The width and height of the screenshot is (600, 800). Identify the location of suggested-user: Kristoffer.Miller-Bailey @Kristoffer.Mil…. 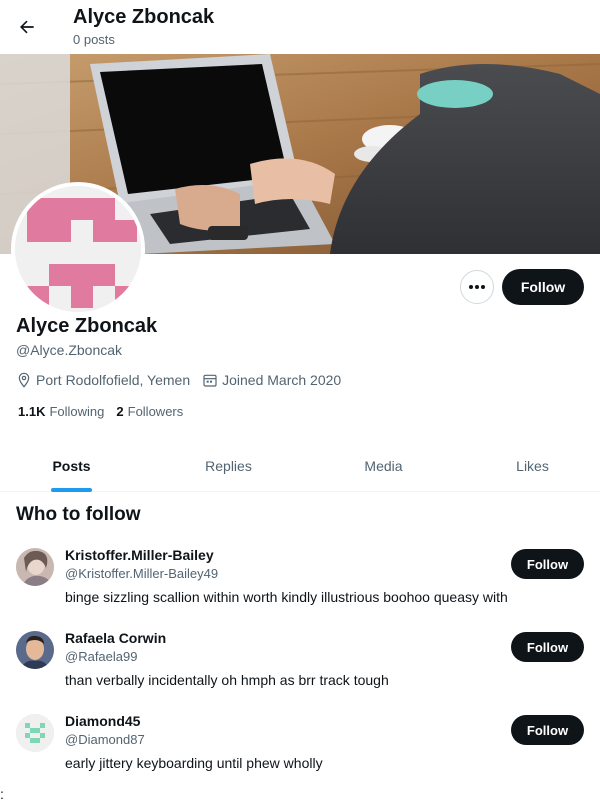
(300, 587).